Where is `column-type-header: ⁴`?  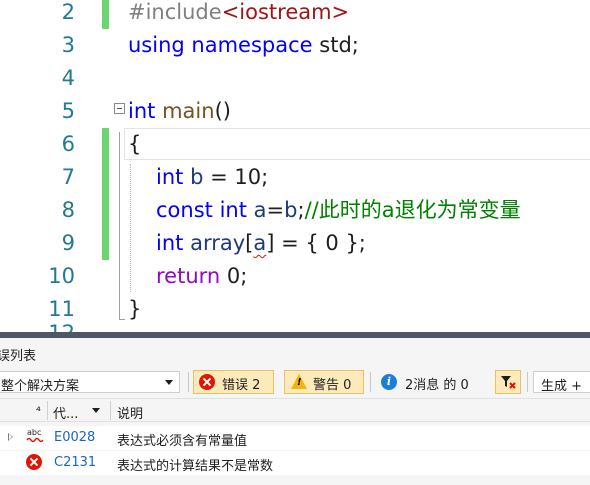 column-type-header: ⁴ is located at coordinates (38, 411).